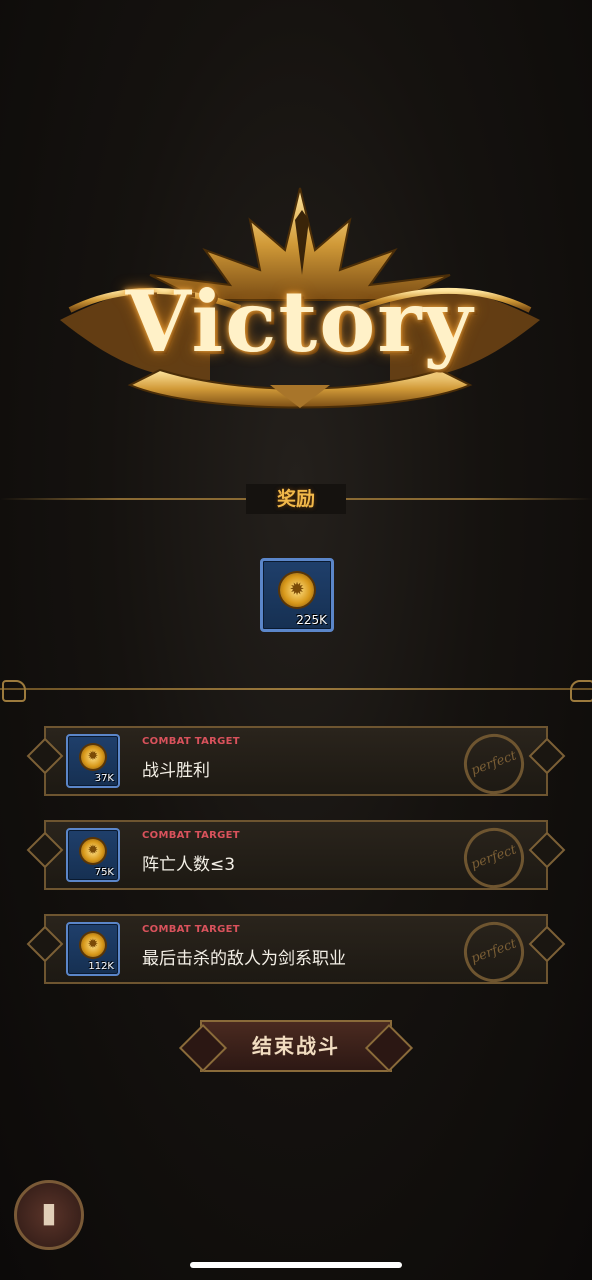 Image resolution: width=592 pixels, height=1280 pixels. What do you see at coordinates (300, 321) in the screenshot?
I see `victory-title: Victory` at bounding box center [300, 321].